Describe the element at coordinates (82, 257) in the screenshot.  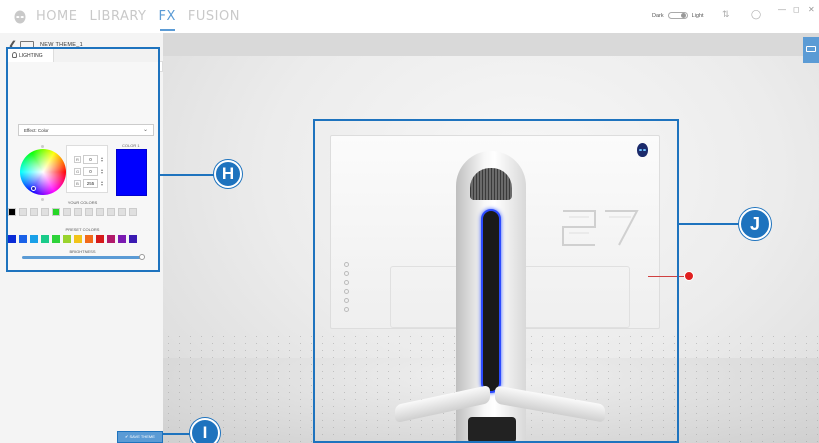
I see `brightness-slider` at that location.